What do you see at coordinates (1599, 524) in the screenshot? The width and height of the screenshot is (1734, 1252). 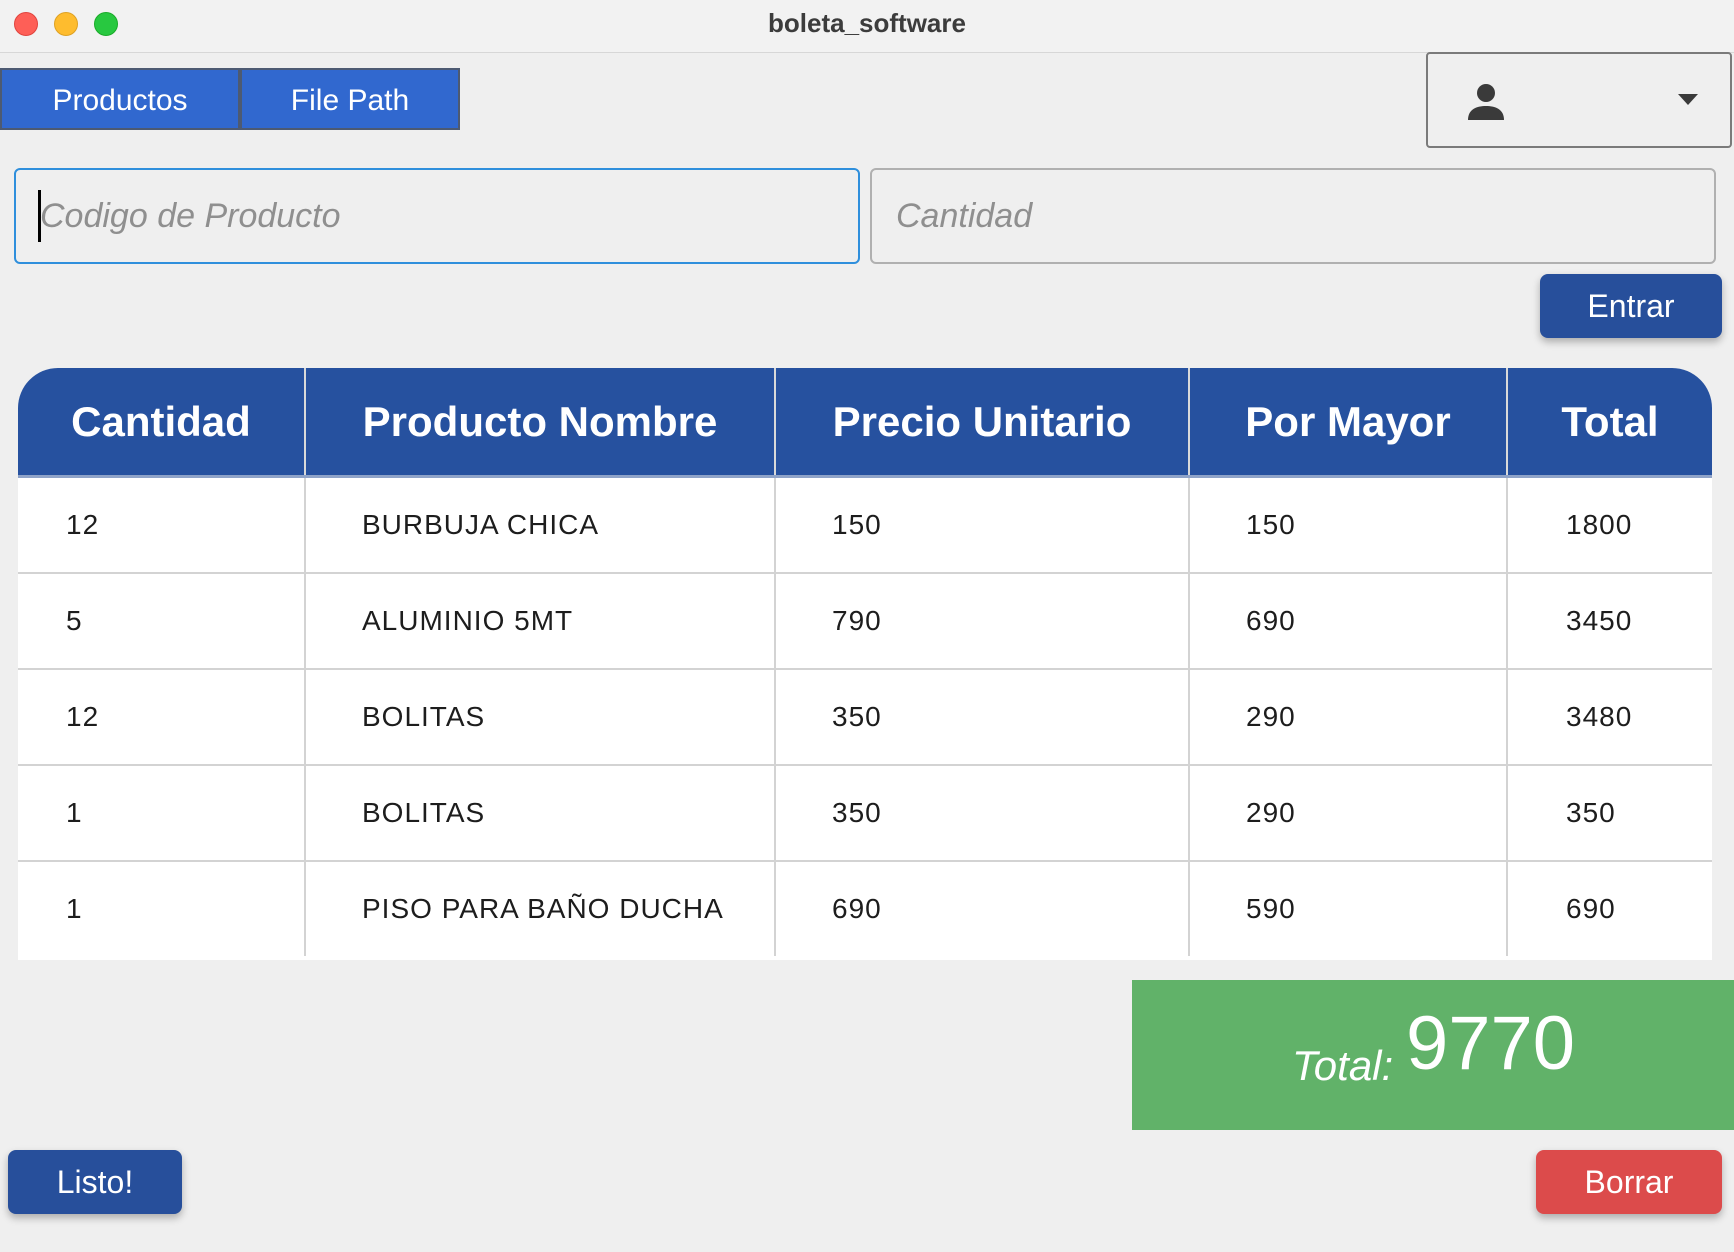 I see `cell-total: 1800` at bounding box center [1599, 524].